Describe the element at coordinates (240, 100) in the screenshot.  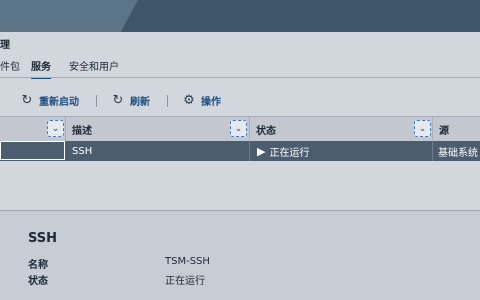
I see `toolbar: ↻ 重新启动 ↻ 刷新 ⚙ 操作` at that location.